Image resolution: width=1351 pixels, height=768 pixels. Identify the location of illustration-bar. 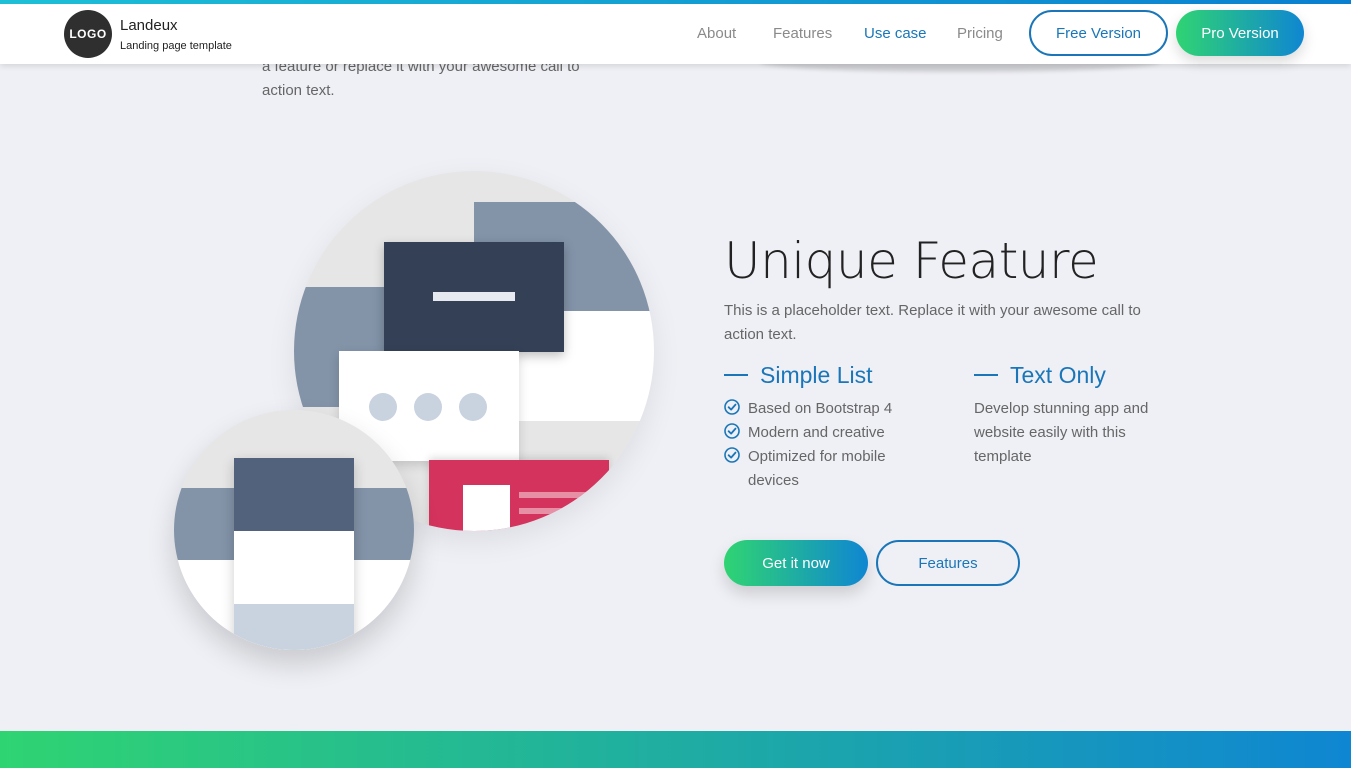
(474, 296).